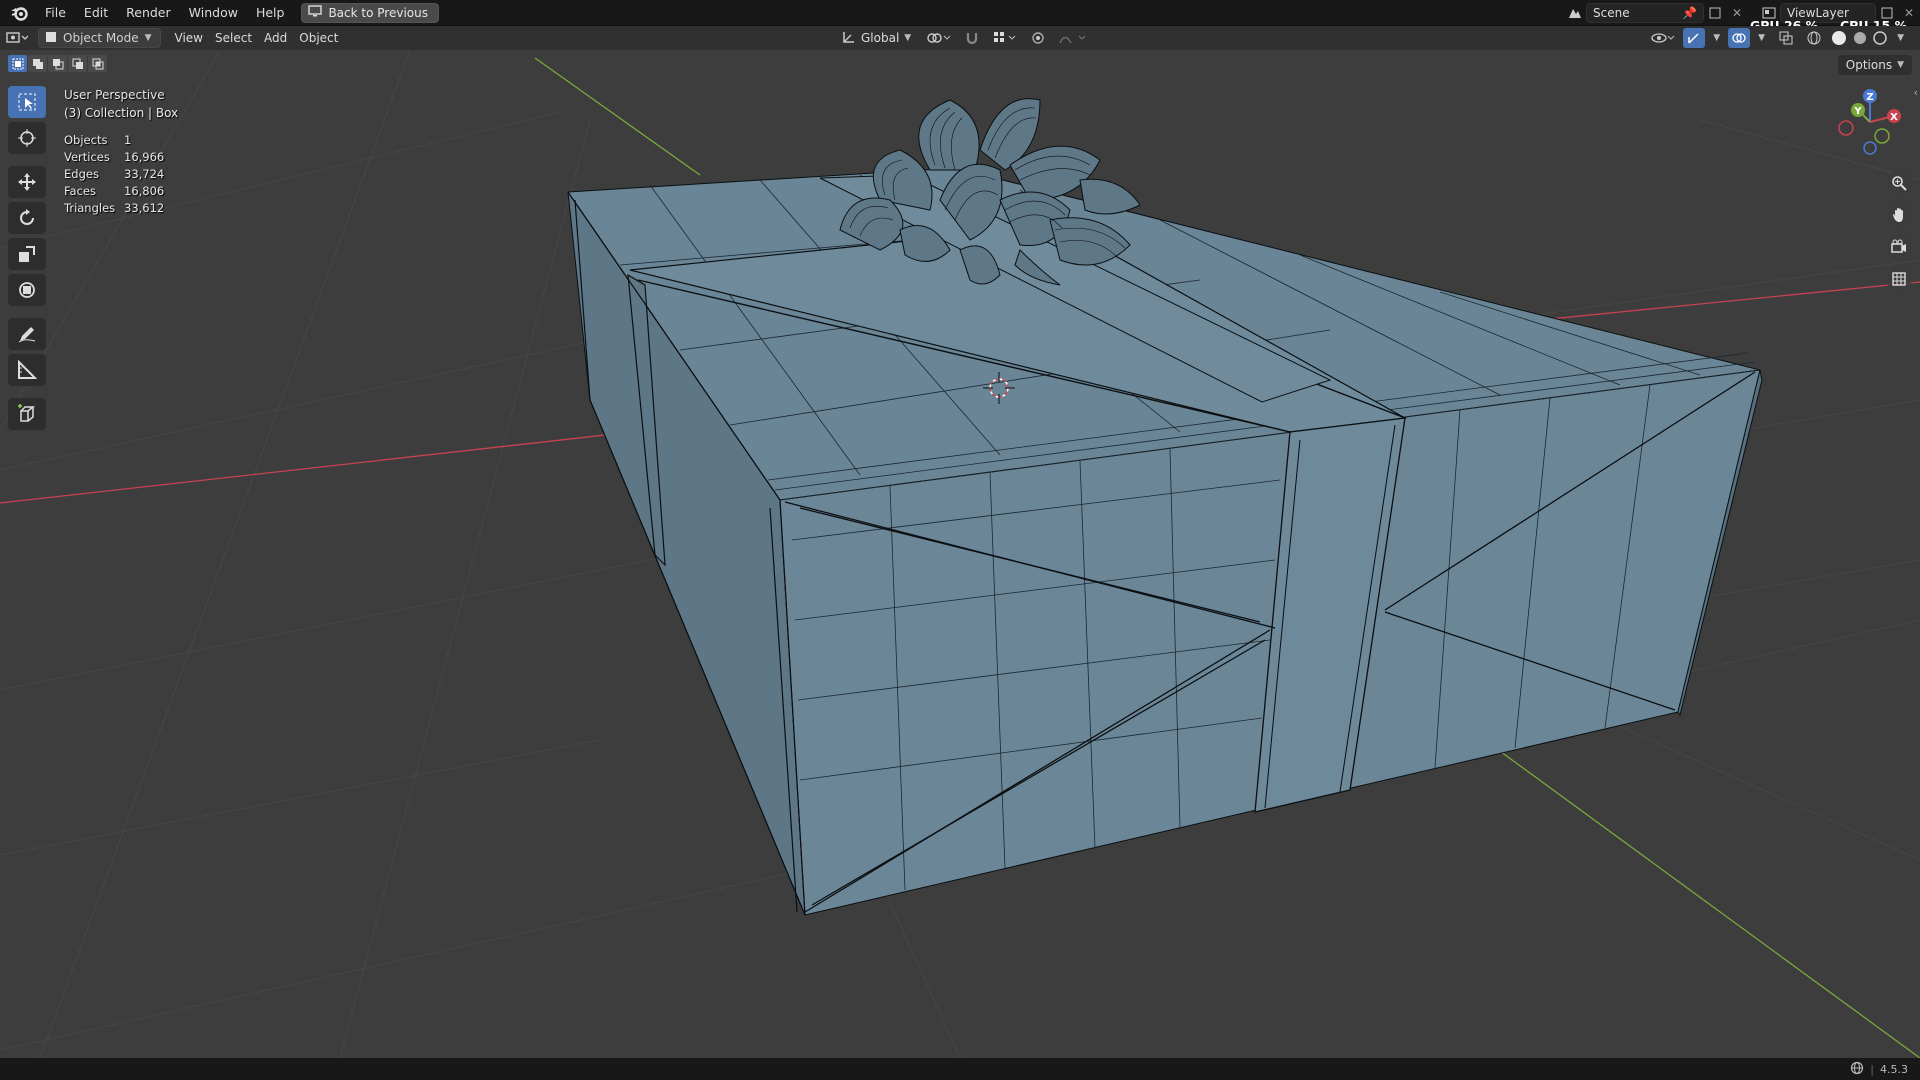 This screenshot has width=1920, height=1080. What do you see at coordinates (27, 290) in the screenshot?
I see `transform-tool` at bounding box center [27, 290].